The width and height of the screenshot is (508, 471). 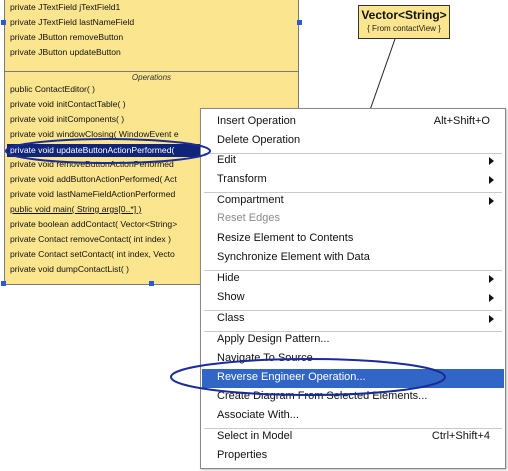 I want to click on menu-item-label: Hide, so click(x=228, y=278).